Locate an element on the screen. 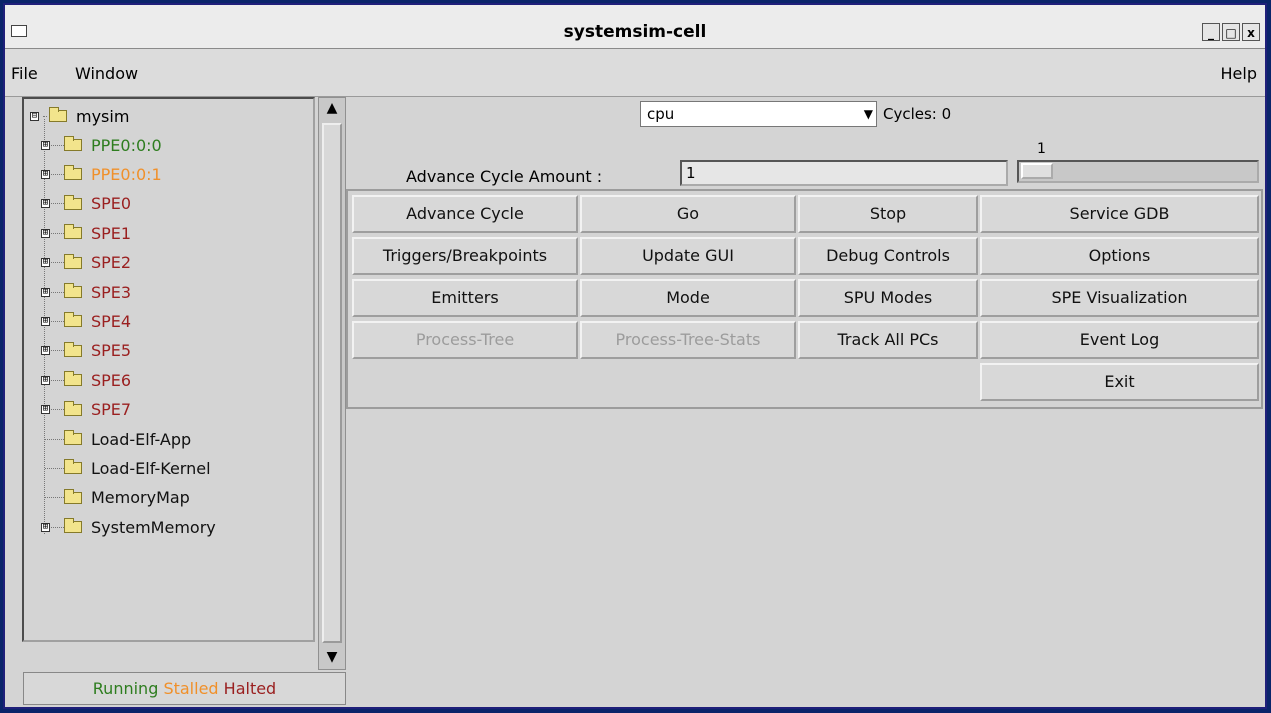 This screenshot has height=713, width=1271. advance-amount-input: 1 is located at coordinates (844, 173).